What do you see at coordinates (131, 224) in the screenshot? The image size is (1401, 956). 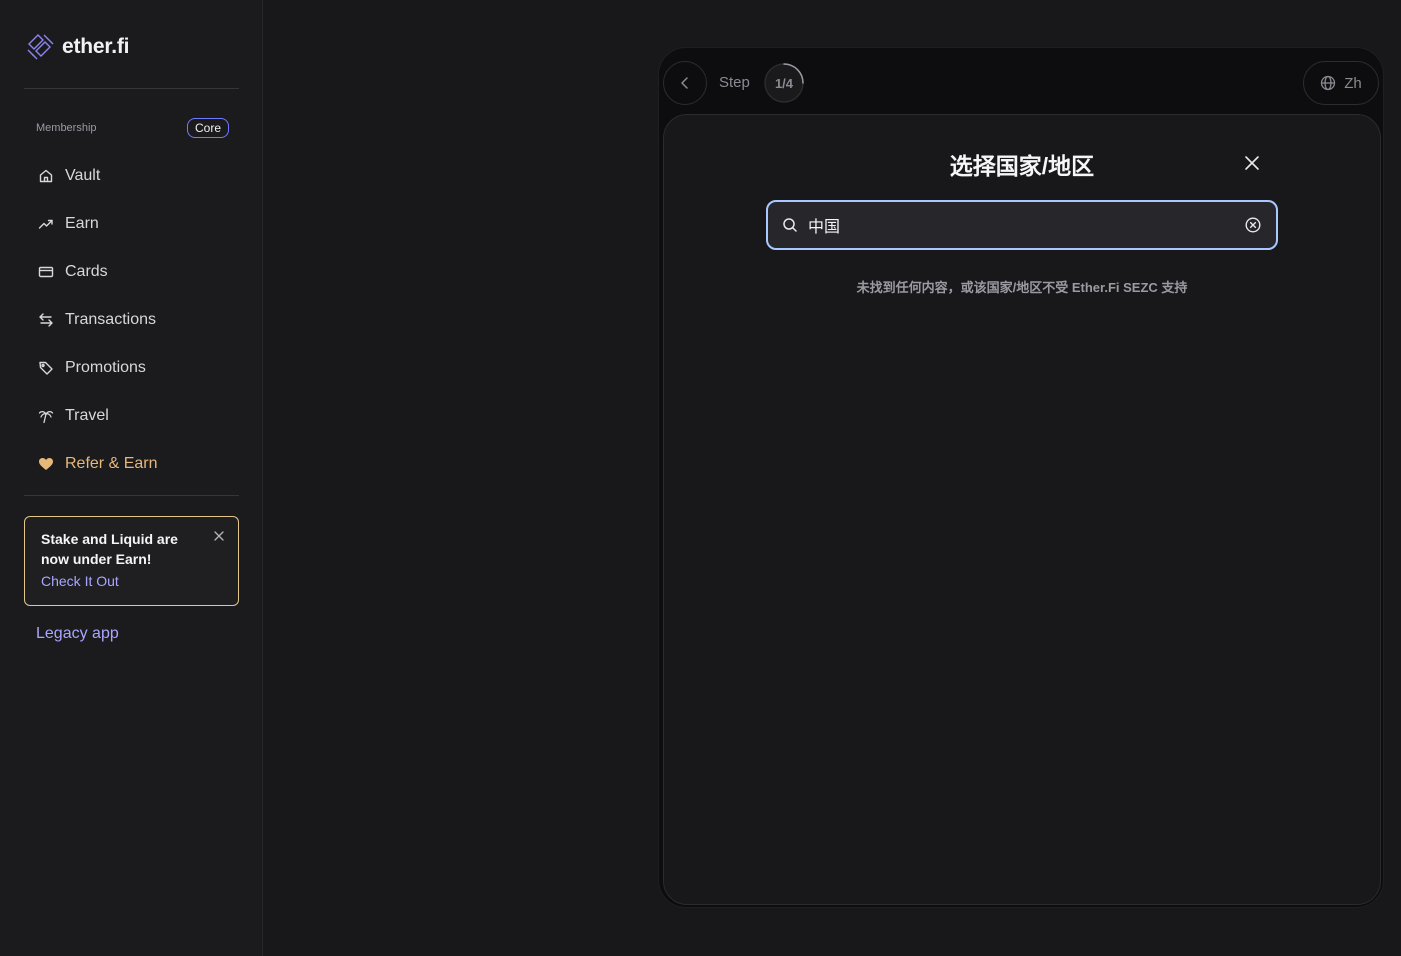 I see `sidebar-item-earn: Earn` at bounding box center [131, 224].